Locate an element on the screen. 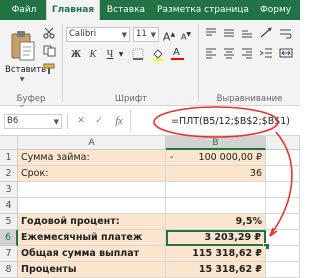 Image resolution: width=320 pixels, height=278 pixels. cell-c8 is located at coordinates (283, 270).